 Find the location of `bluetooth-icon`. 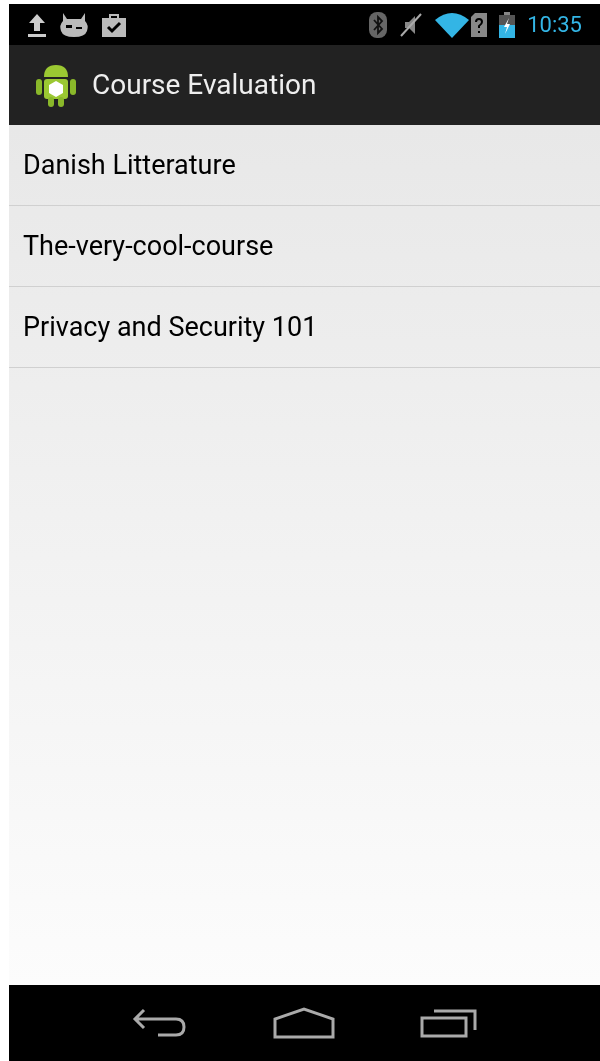

bluetooth-icon is located at coordinates (378, 24).